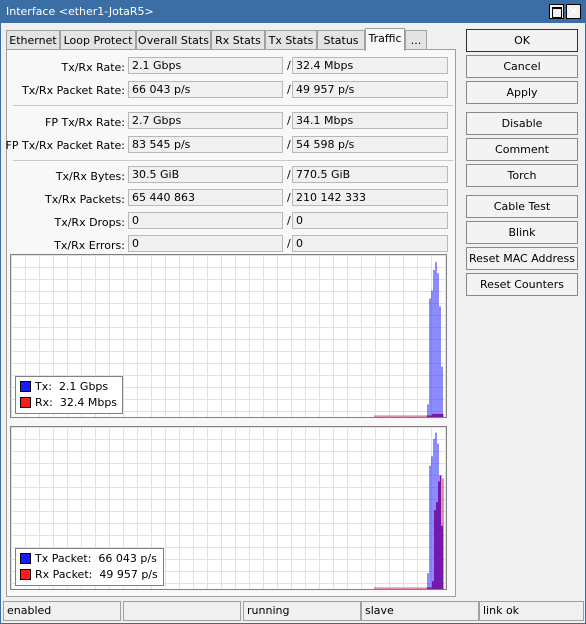 Image resolution: width=586 pixels, height=624 pixels. What do you see at coordinates (370, 197) in the screenshot?
I see `rx-packets-field: 210 142 333` at bounding box center [370, 197].